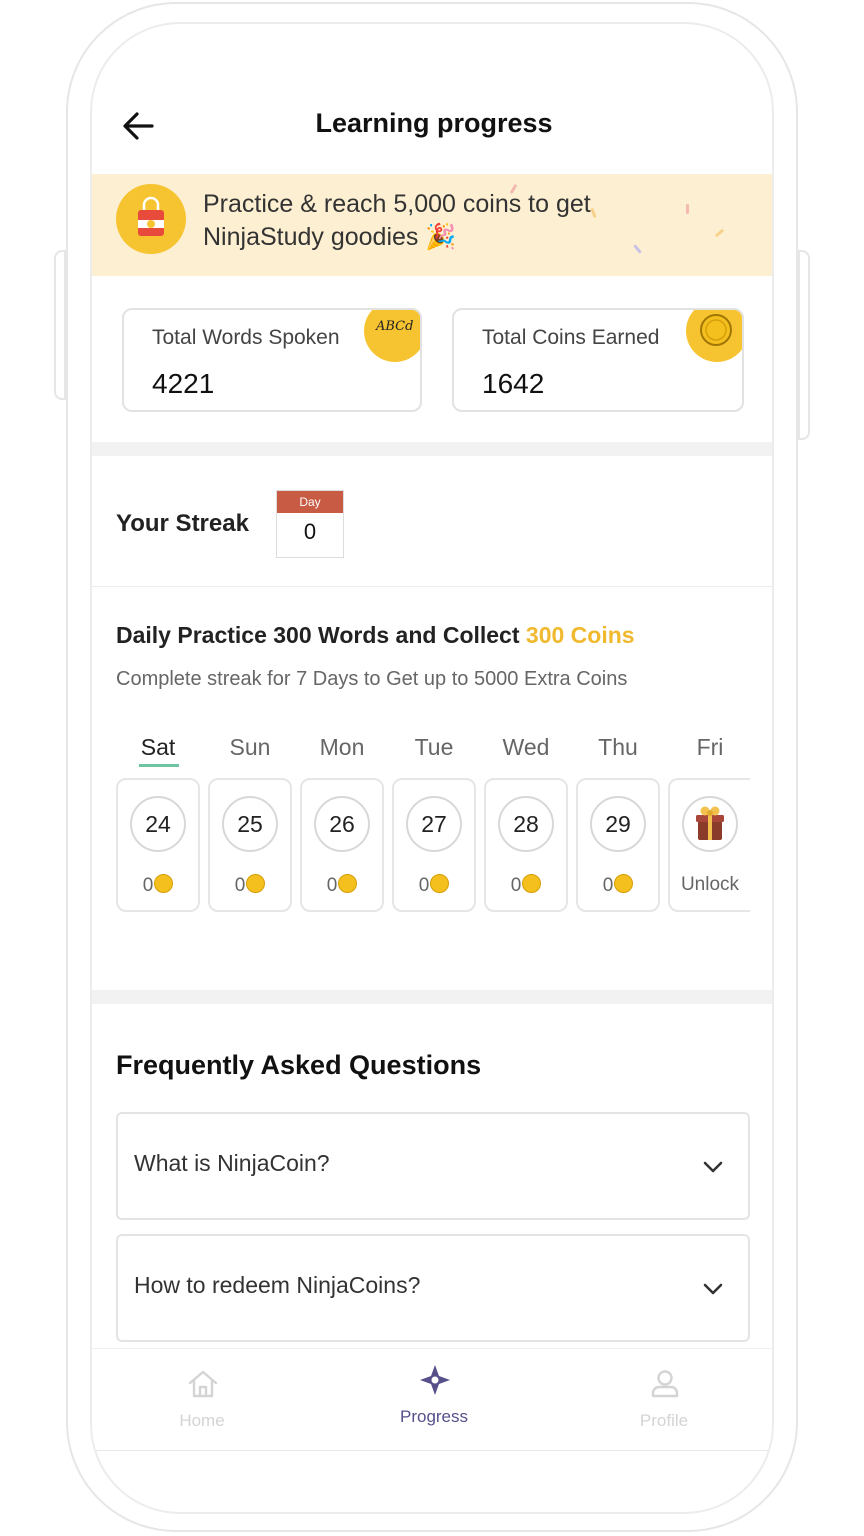 This screenshot has width=864, height=1536. I want to click on faq-question: What is NinjaCoin?, so click(232, 1163).